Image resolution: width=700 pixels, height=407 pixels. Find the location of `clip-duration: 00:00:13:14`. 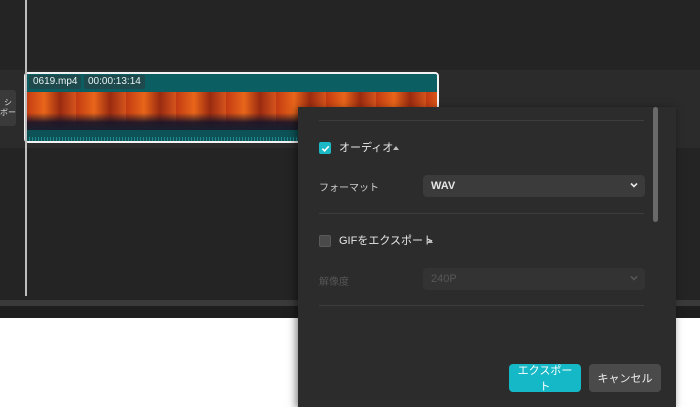

clip-duration: 00:00:13:14 is located at coordinates (114, 82).